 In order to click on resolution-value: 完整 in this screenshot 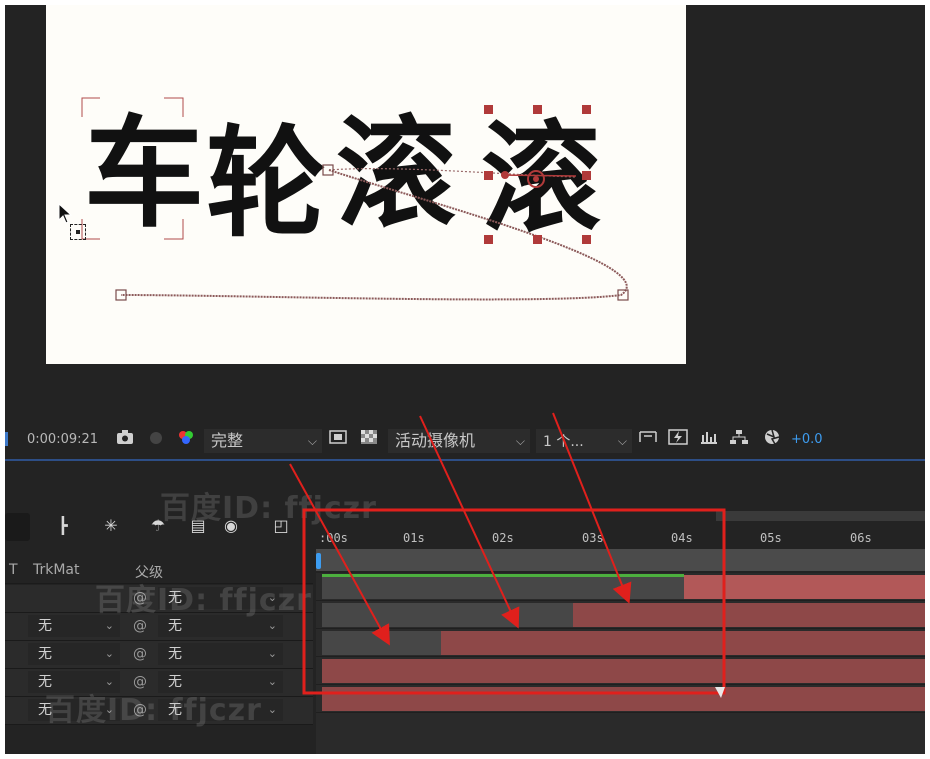, I will do `click(227, 440)`.